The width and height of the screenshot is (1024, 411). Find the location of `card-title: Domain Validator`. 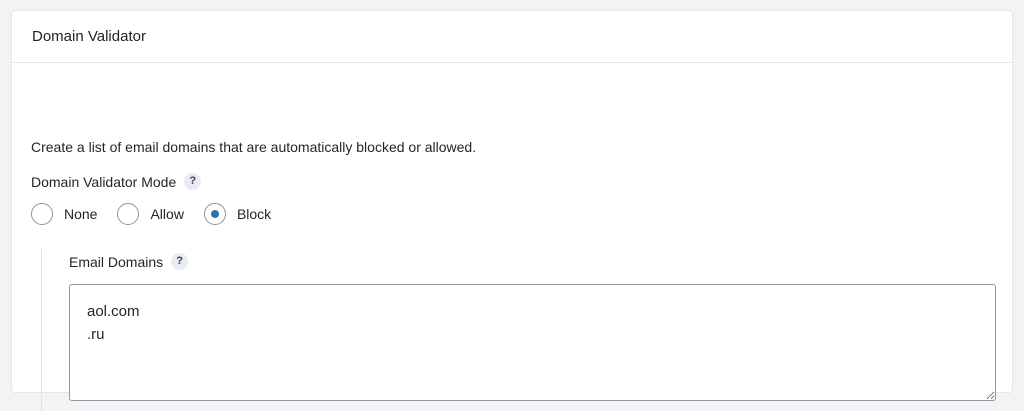

card-title: Domain Validator is located at coordinates (89, 36).